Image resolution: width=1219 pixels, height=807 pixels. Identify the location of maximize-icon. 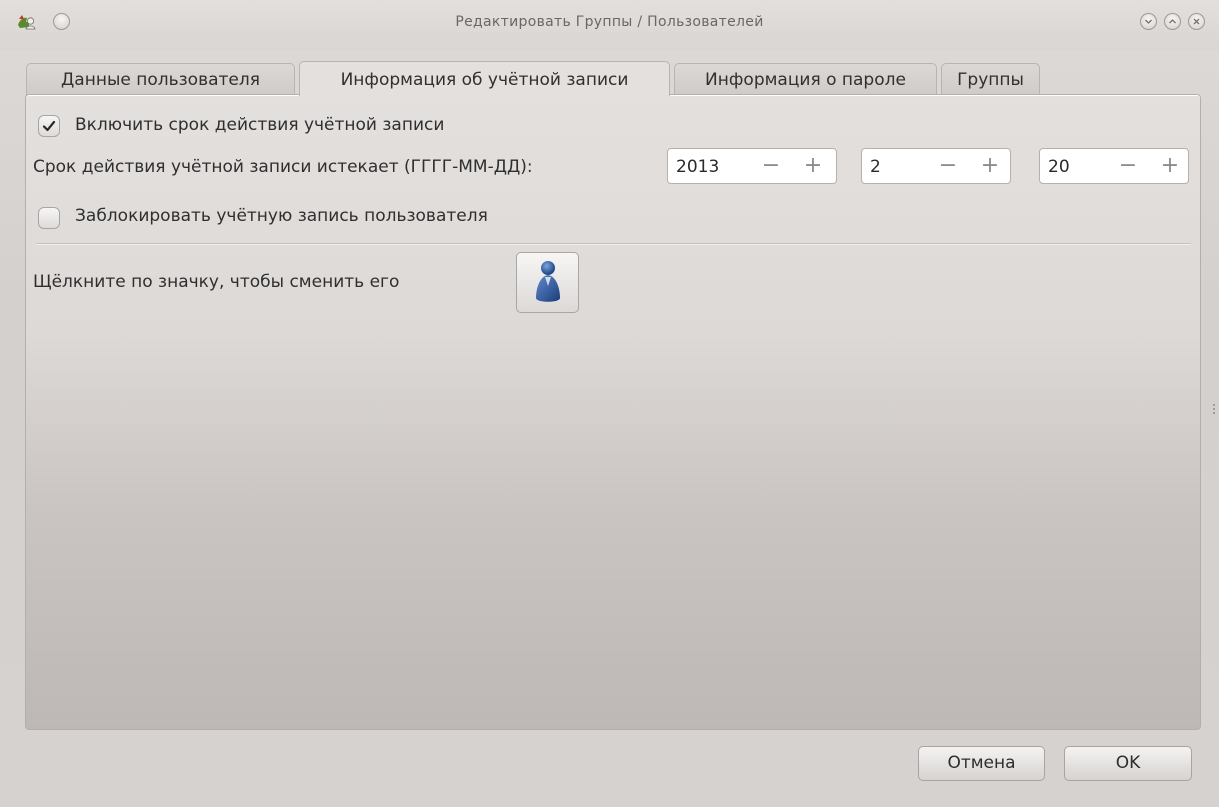
(1172, 21).